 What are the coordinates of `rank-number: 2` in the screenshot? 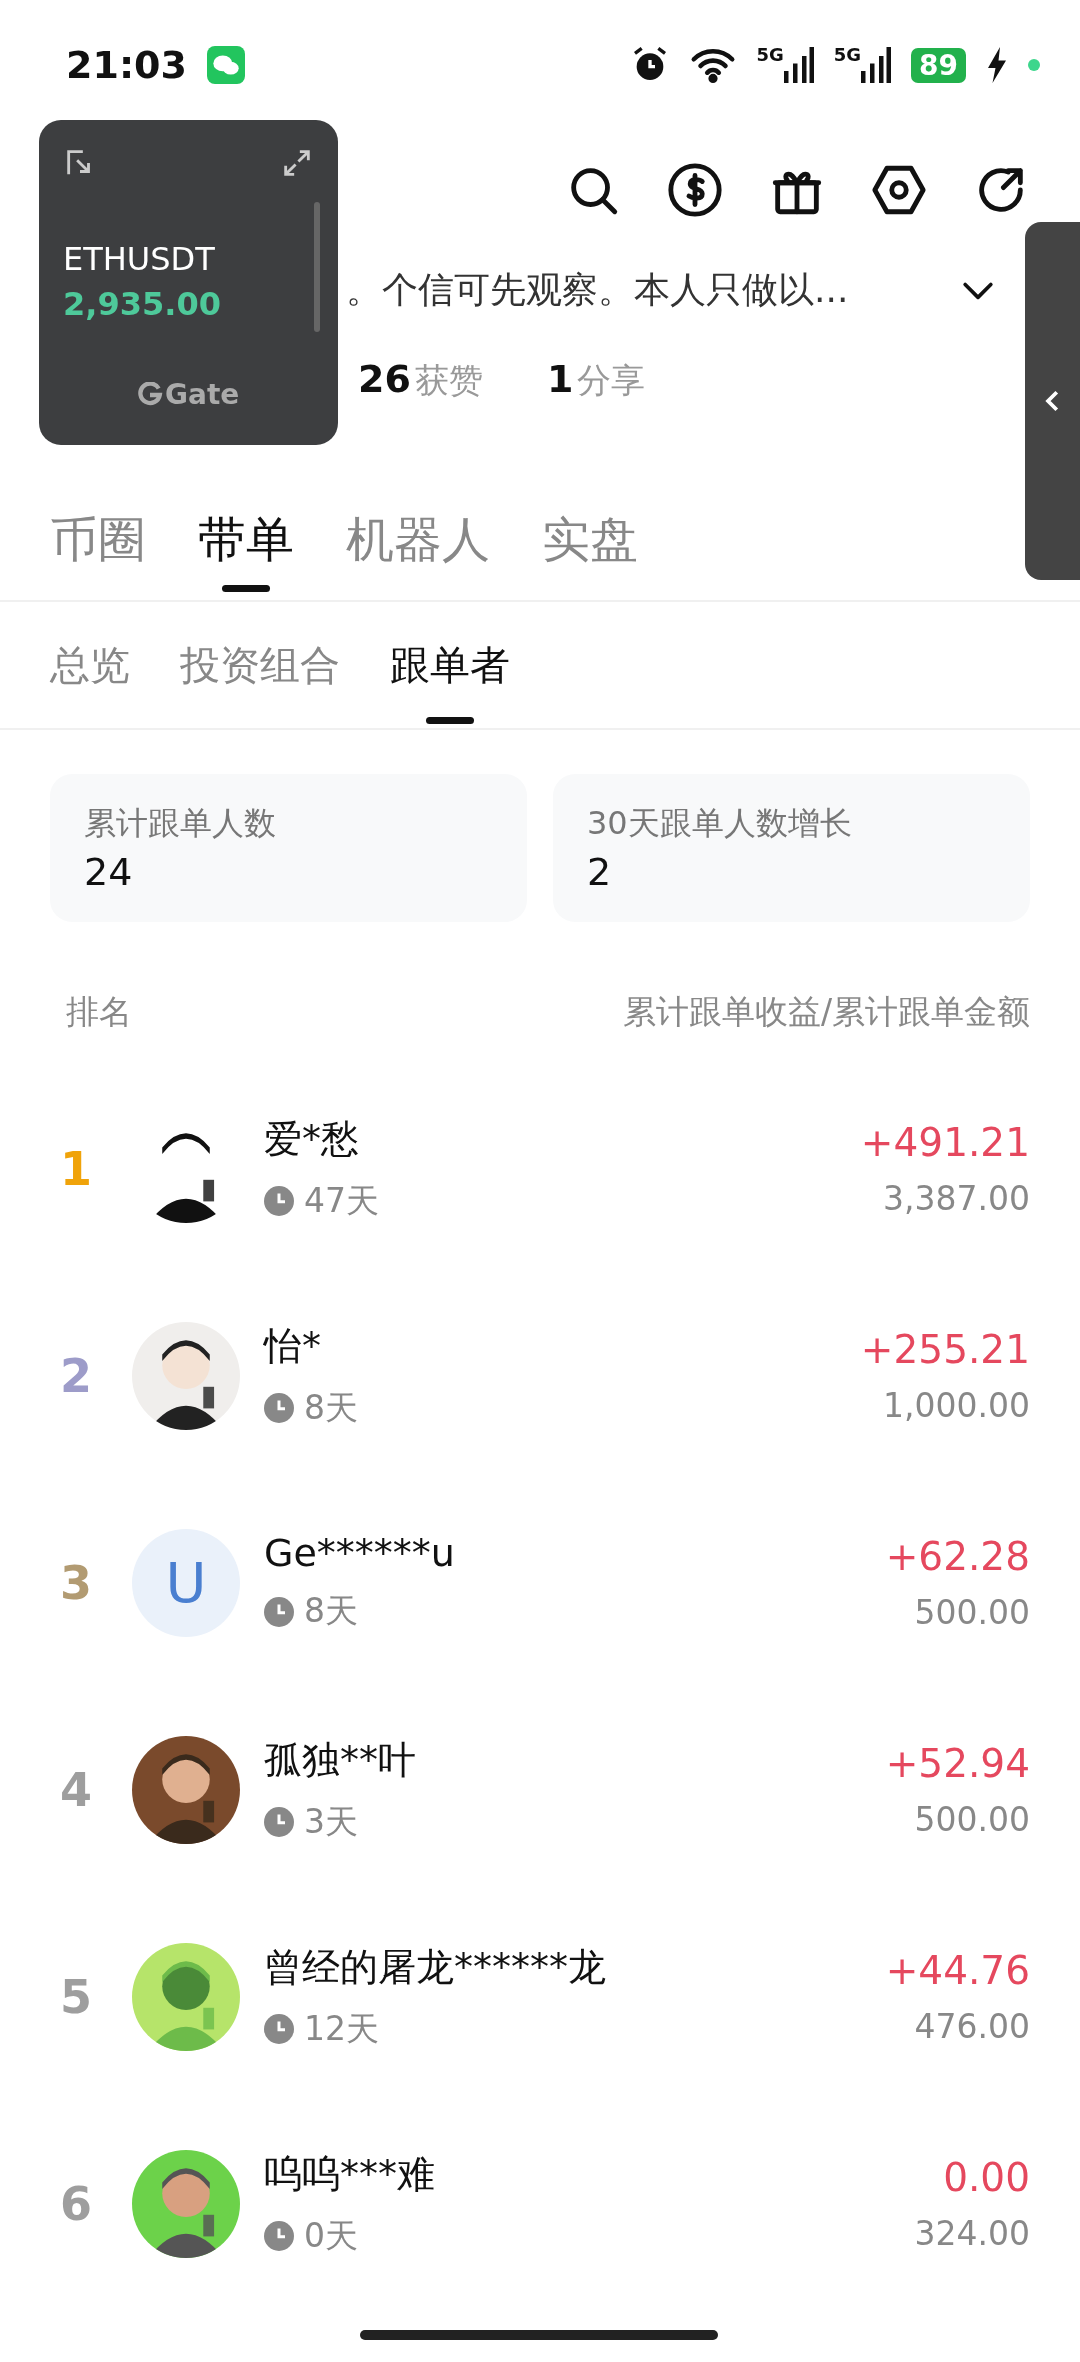 It's located at (76, 1375).